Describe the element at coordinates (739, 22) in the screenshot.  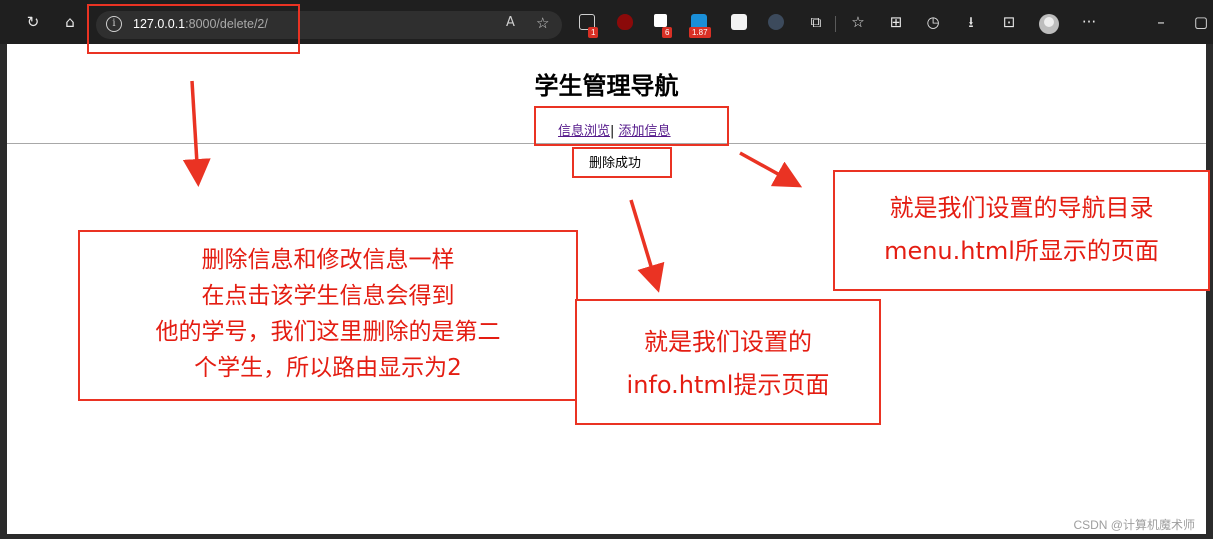
I see `extension-5-icon` at that location.